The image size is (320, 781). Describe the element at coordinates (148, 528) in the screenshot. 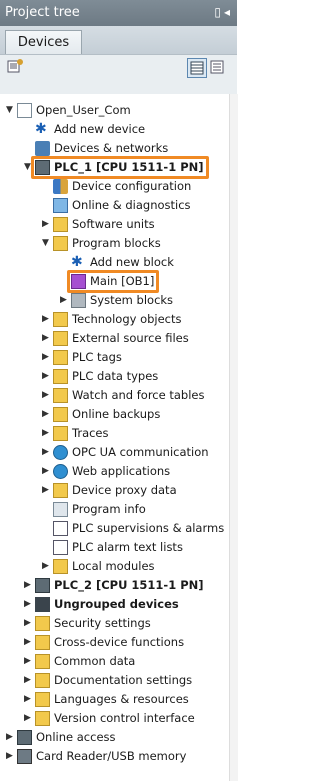

I see `tree-item-label: PLC supervisions & alarms` at that location.